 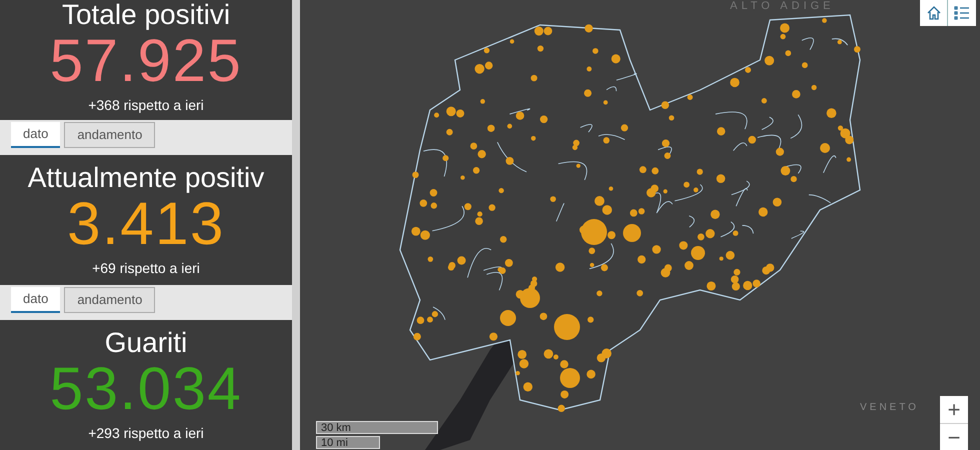 I want to click on change-text: +368 rispetto a ieri, so click(x=146, y=105).